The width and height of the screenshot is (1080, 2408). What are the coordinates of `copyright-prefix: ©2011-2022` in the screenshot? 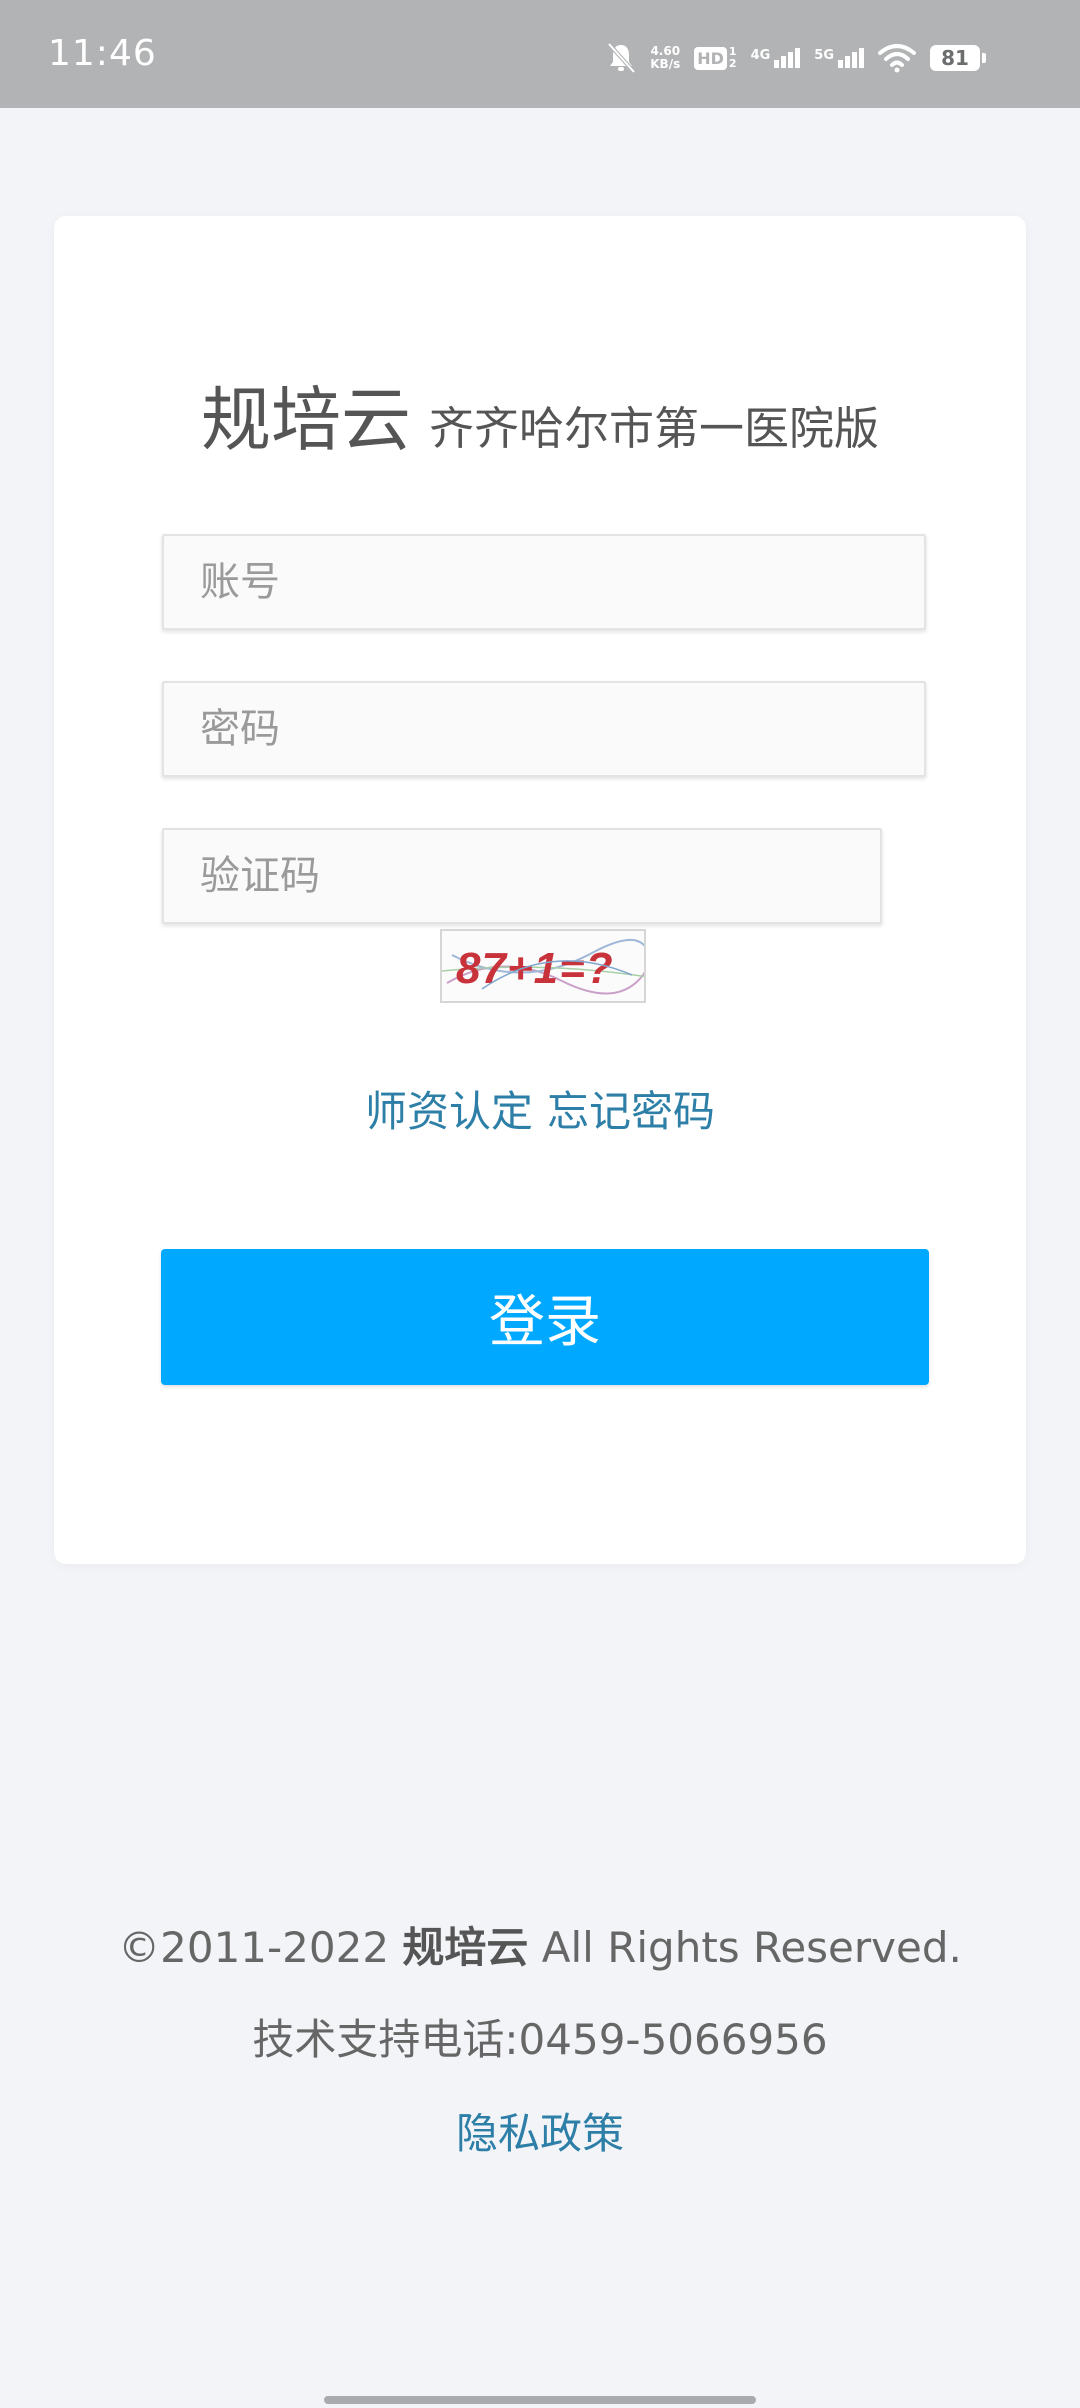 It's located at (260, 1947).